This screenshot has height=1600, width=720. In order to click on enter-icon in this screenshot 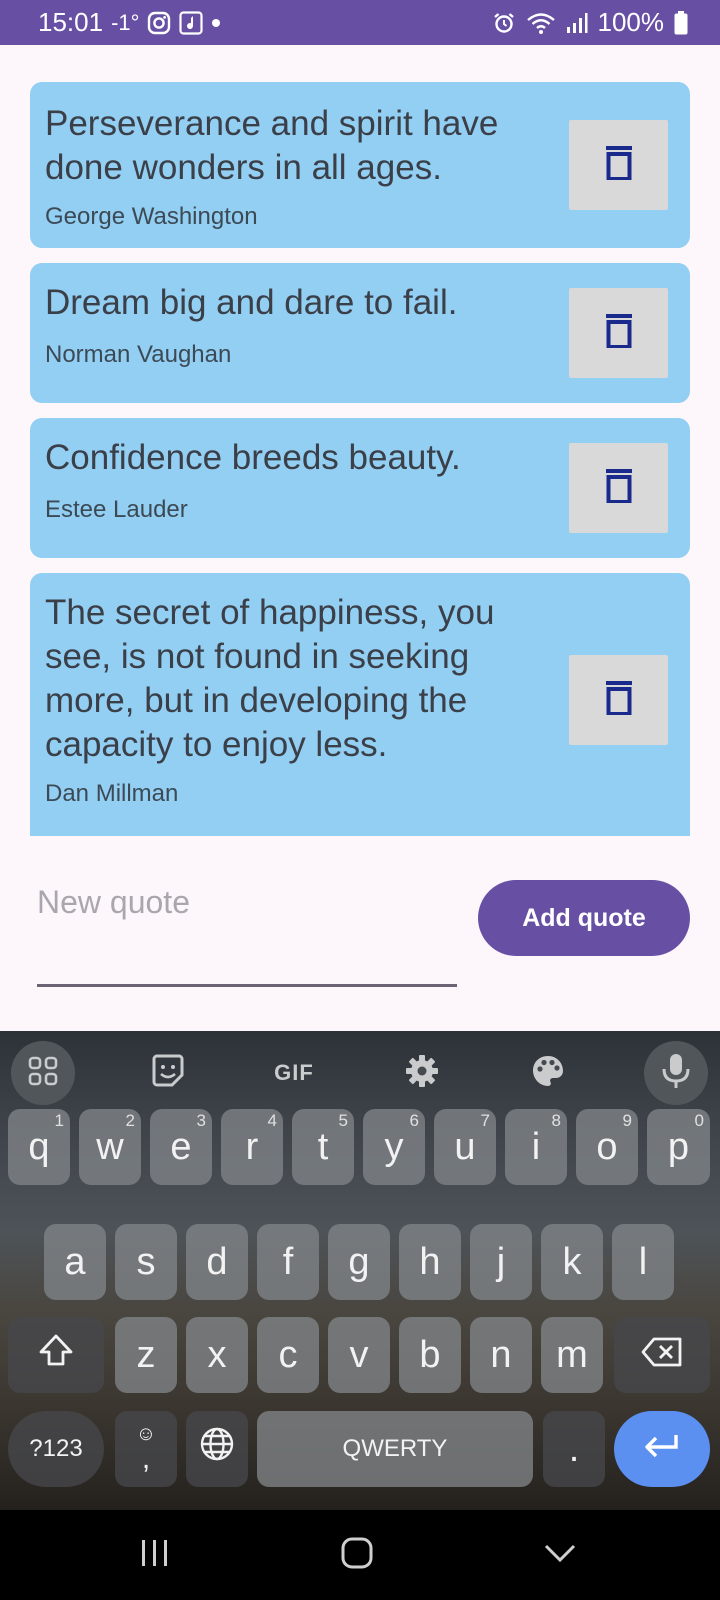, I will do `click(662, 1449)`.